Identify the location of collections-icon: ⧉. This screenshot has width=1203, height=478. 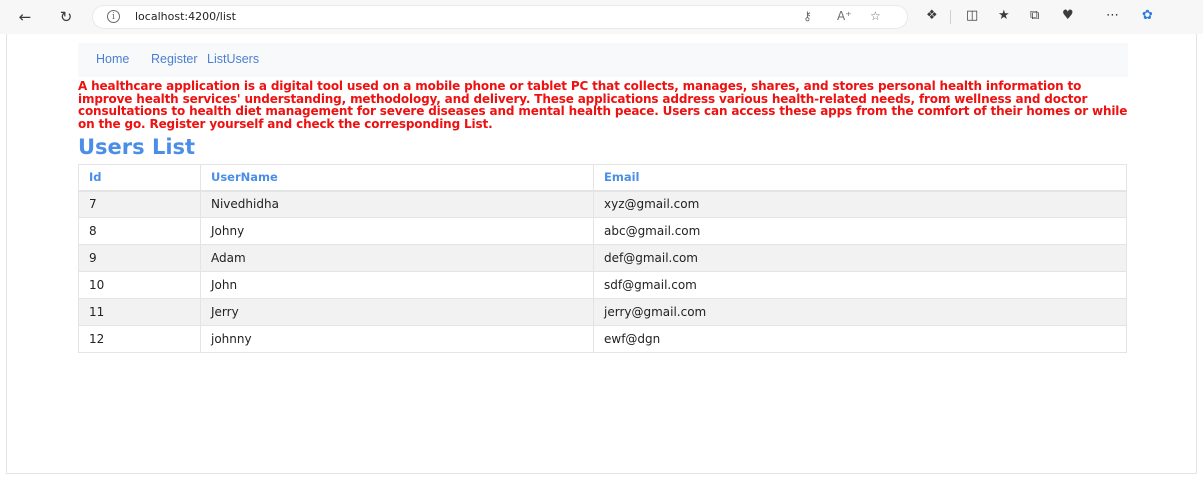
(1034, 15).